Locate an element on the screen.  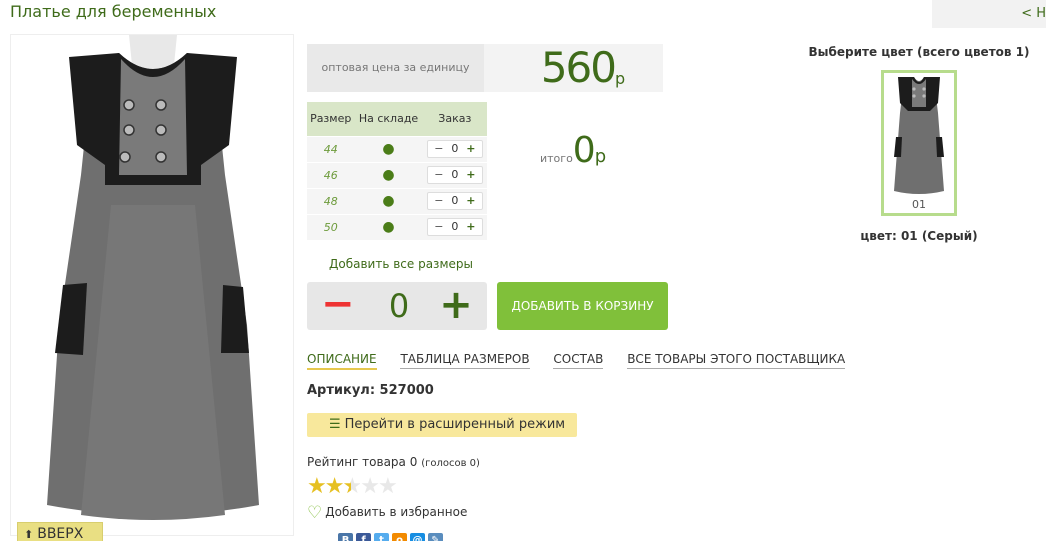
dress-thumbnail-image is located at coordinates (919, 135).